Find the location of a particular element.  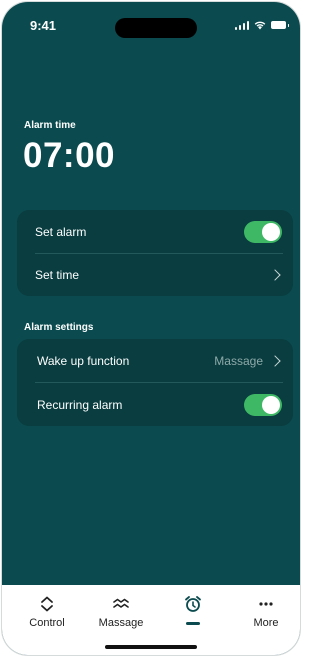

set-alarm-row: Set alarm is located at coordinates (155, 231).